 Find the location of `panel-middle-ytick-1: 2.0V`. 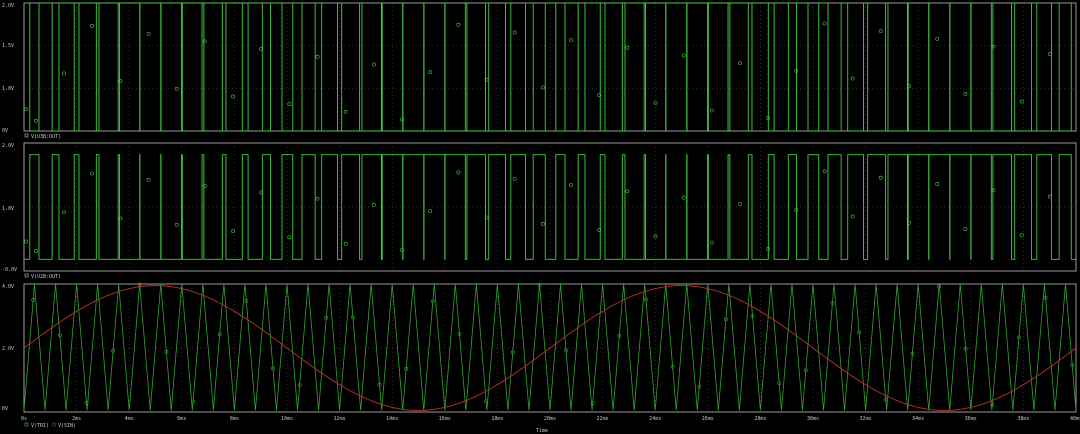

panel-middle-ytick-1: 2.0V is located at coordinates (8, 146).